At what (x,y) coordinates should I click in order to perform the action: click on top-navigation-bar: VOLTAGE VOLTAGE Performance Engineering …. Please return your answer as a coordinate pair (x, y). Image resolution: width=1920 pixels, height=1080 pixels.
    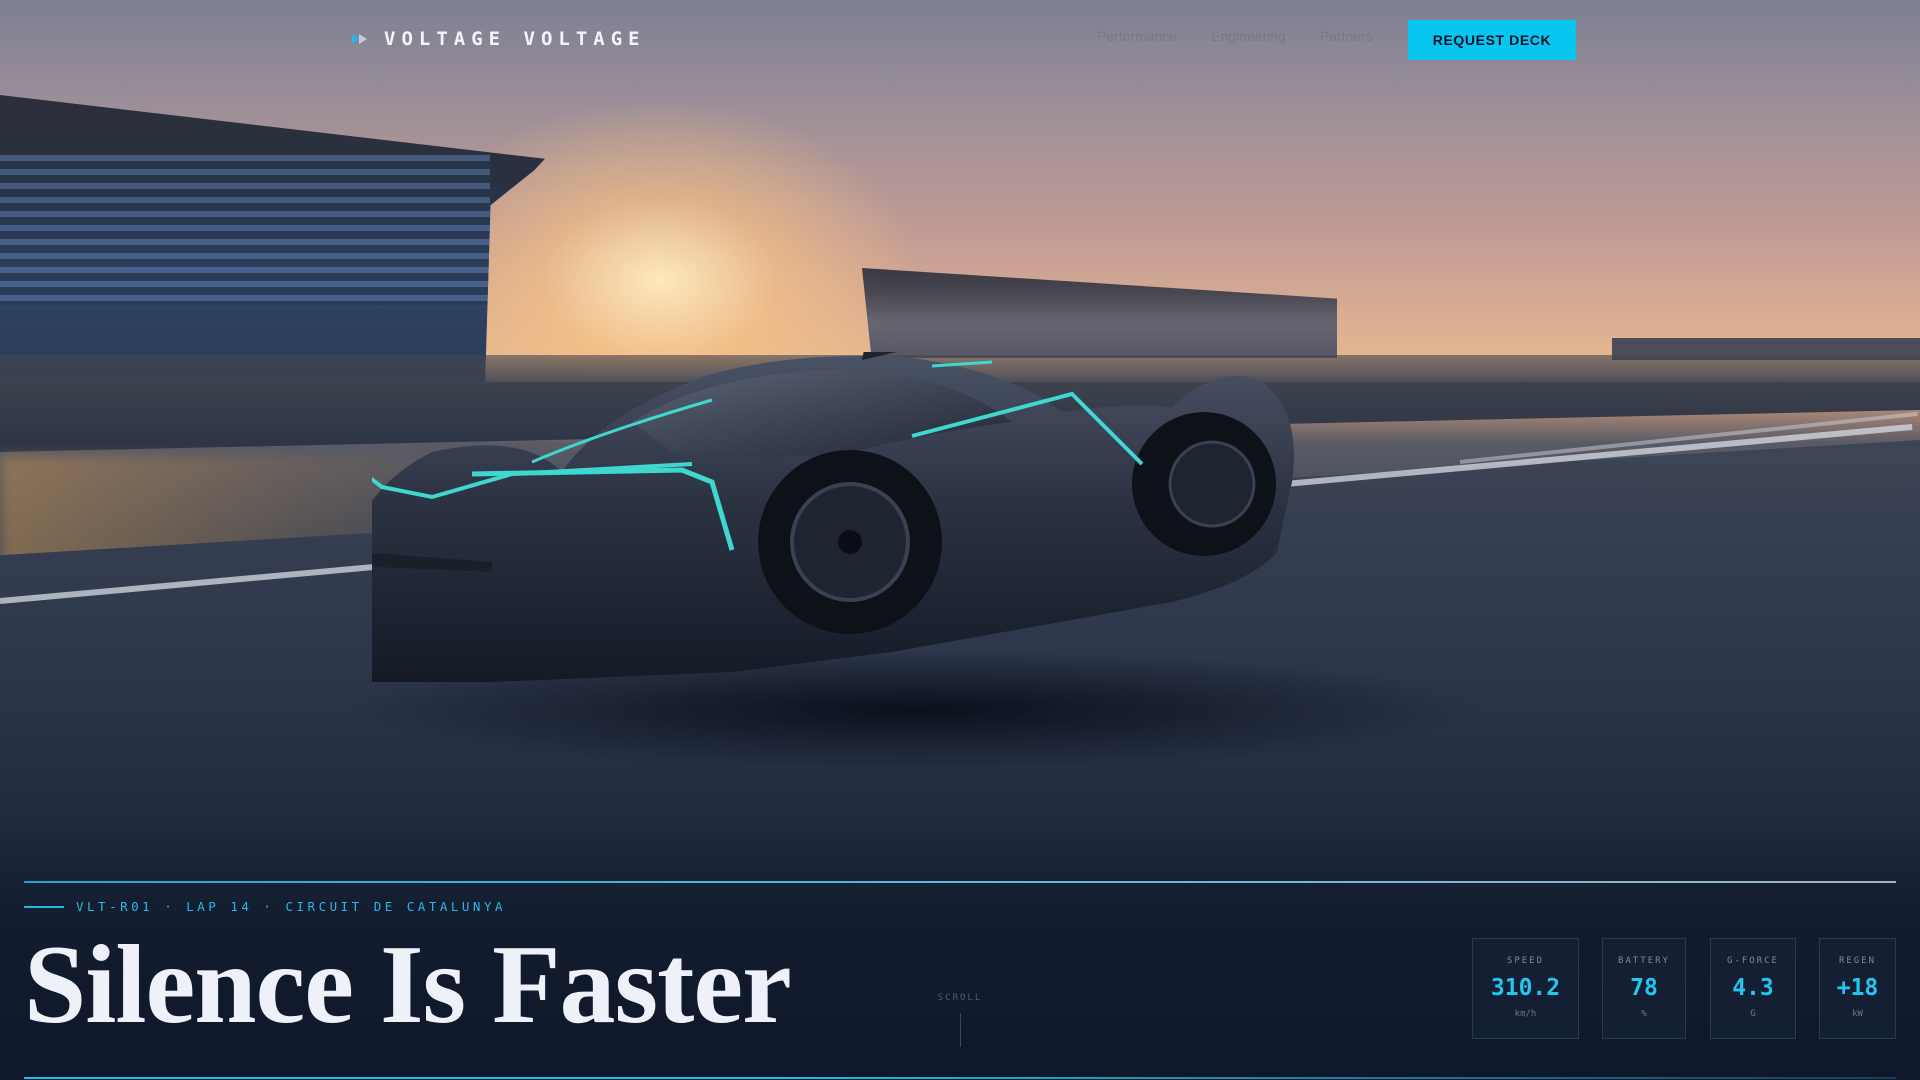
    Looking at the image, I should click on (960, 40).